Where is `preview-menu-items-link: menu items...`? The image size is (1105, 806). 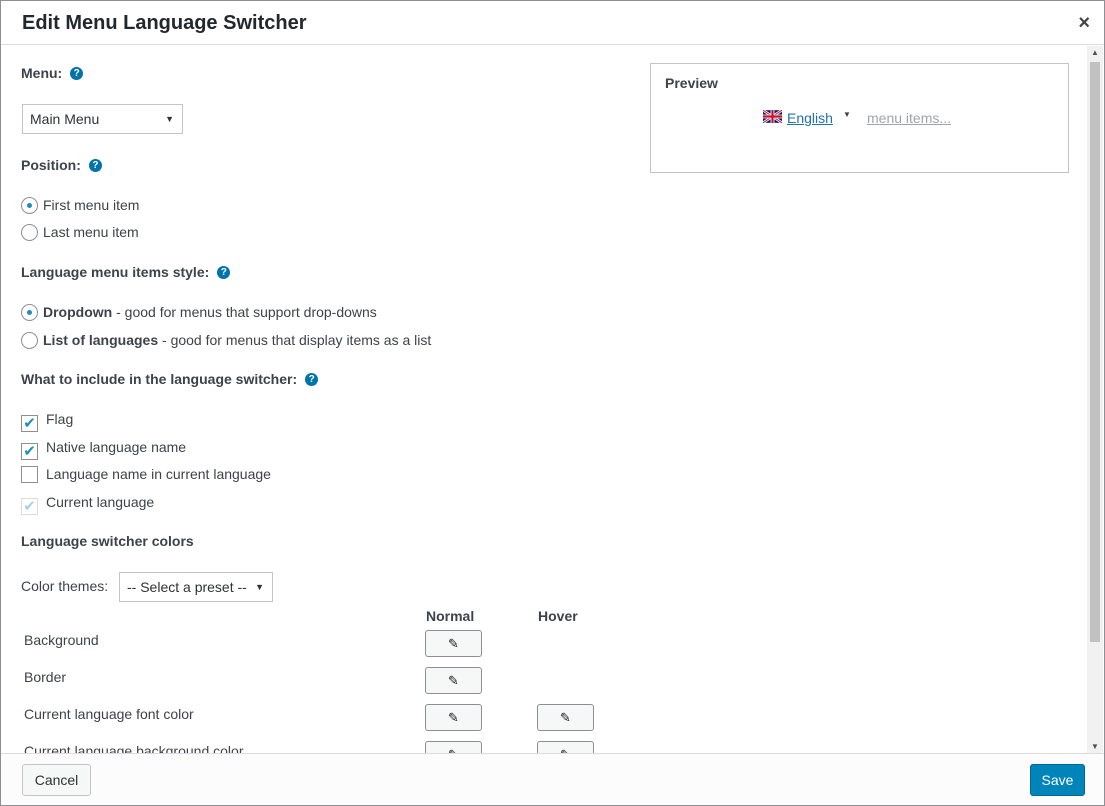
preview-menu-items-link: menu items... is located at coordinates (909, 118).